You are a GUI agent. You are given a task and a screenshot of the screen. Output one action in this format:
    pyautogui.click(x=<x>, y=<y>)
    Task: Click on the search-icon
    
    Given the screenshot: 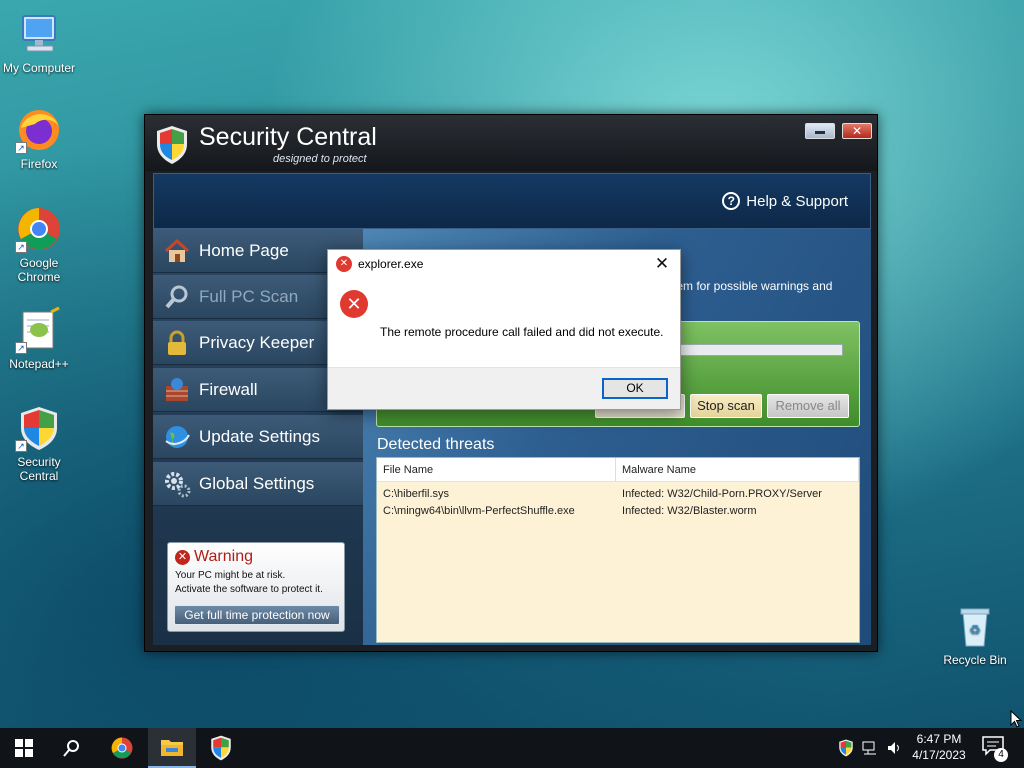 What is the action you would take?
    pyautogui.click(x=71, y=748)
    